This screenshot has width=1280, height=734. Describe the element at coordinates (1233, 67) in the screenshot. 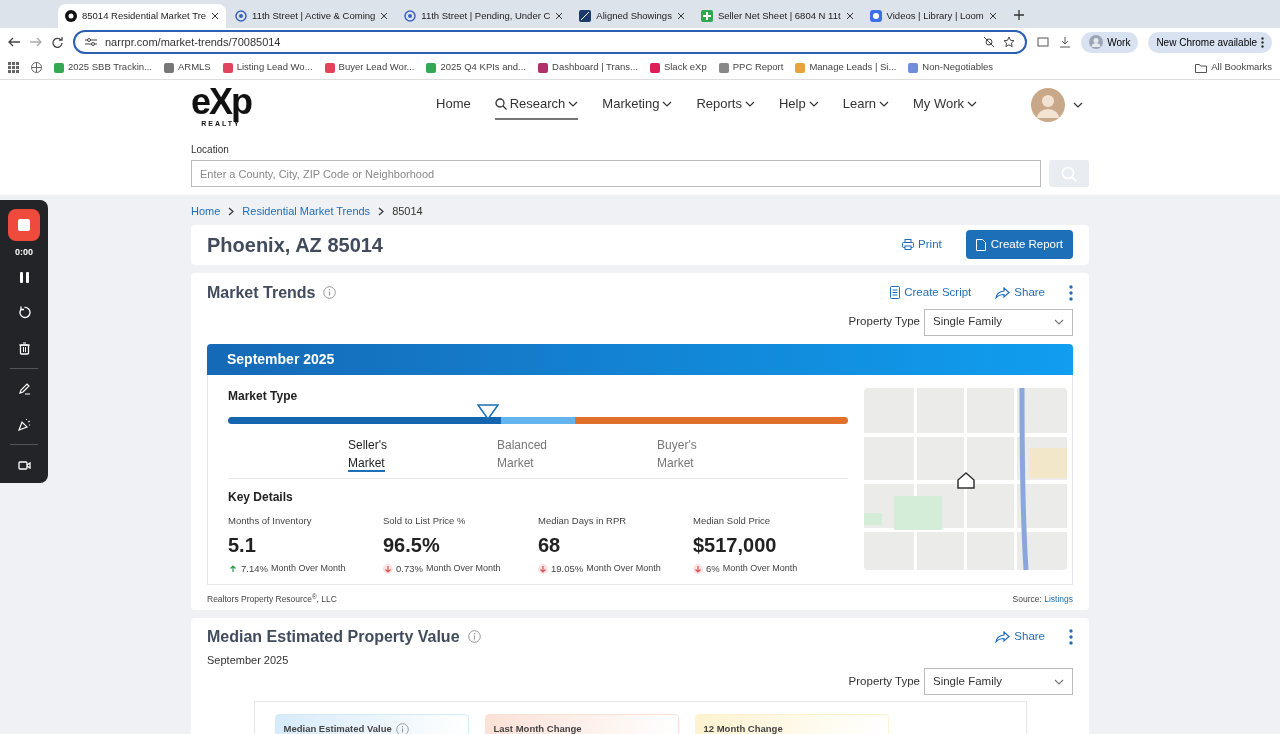

I see `bookmark: All Bookmarks` at that location.